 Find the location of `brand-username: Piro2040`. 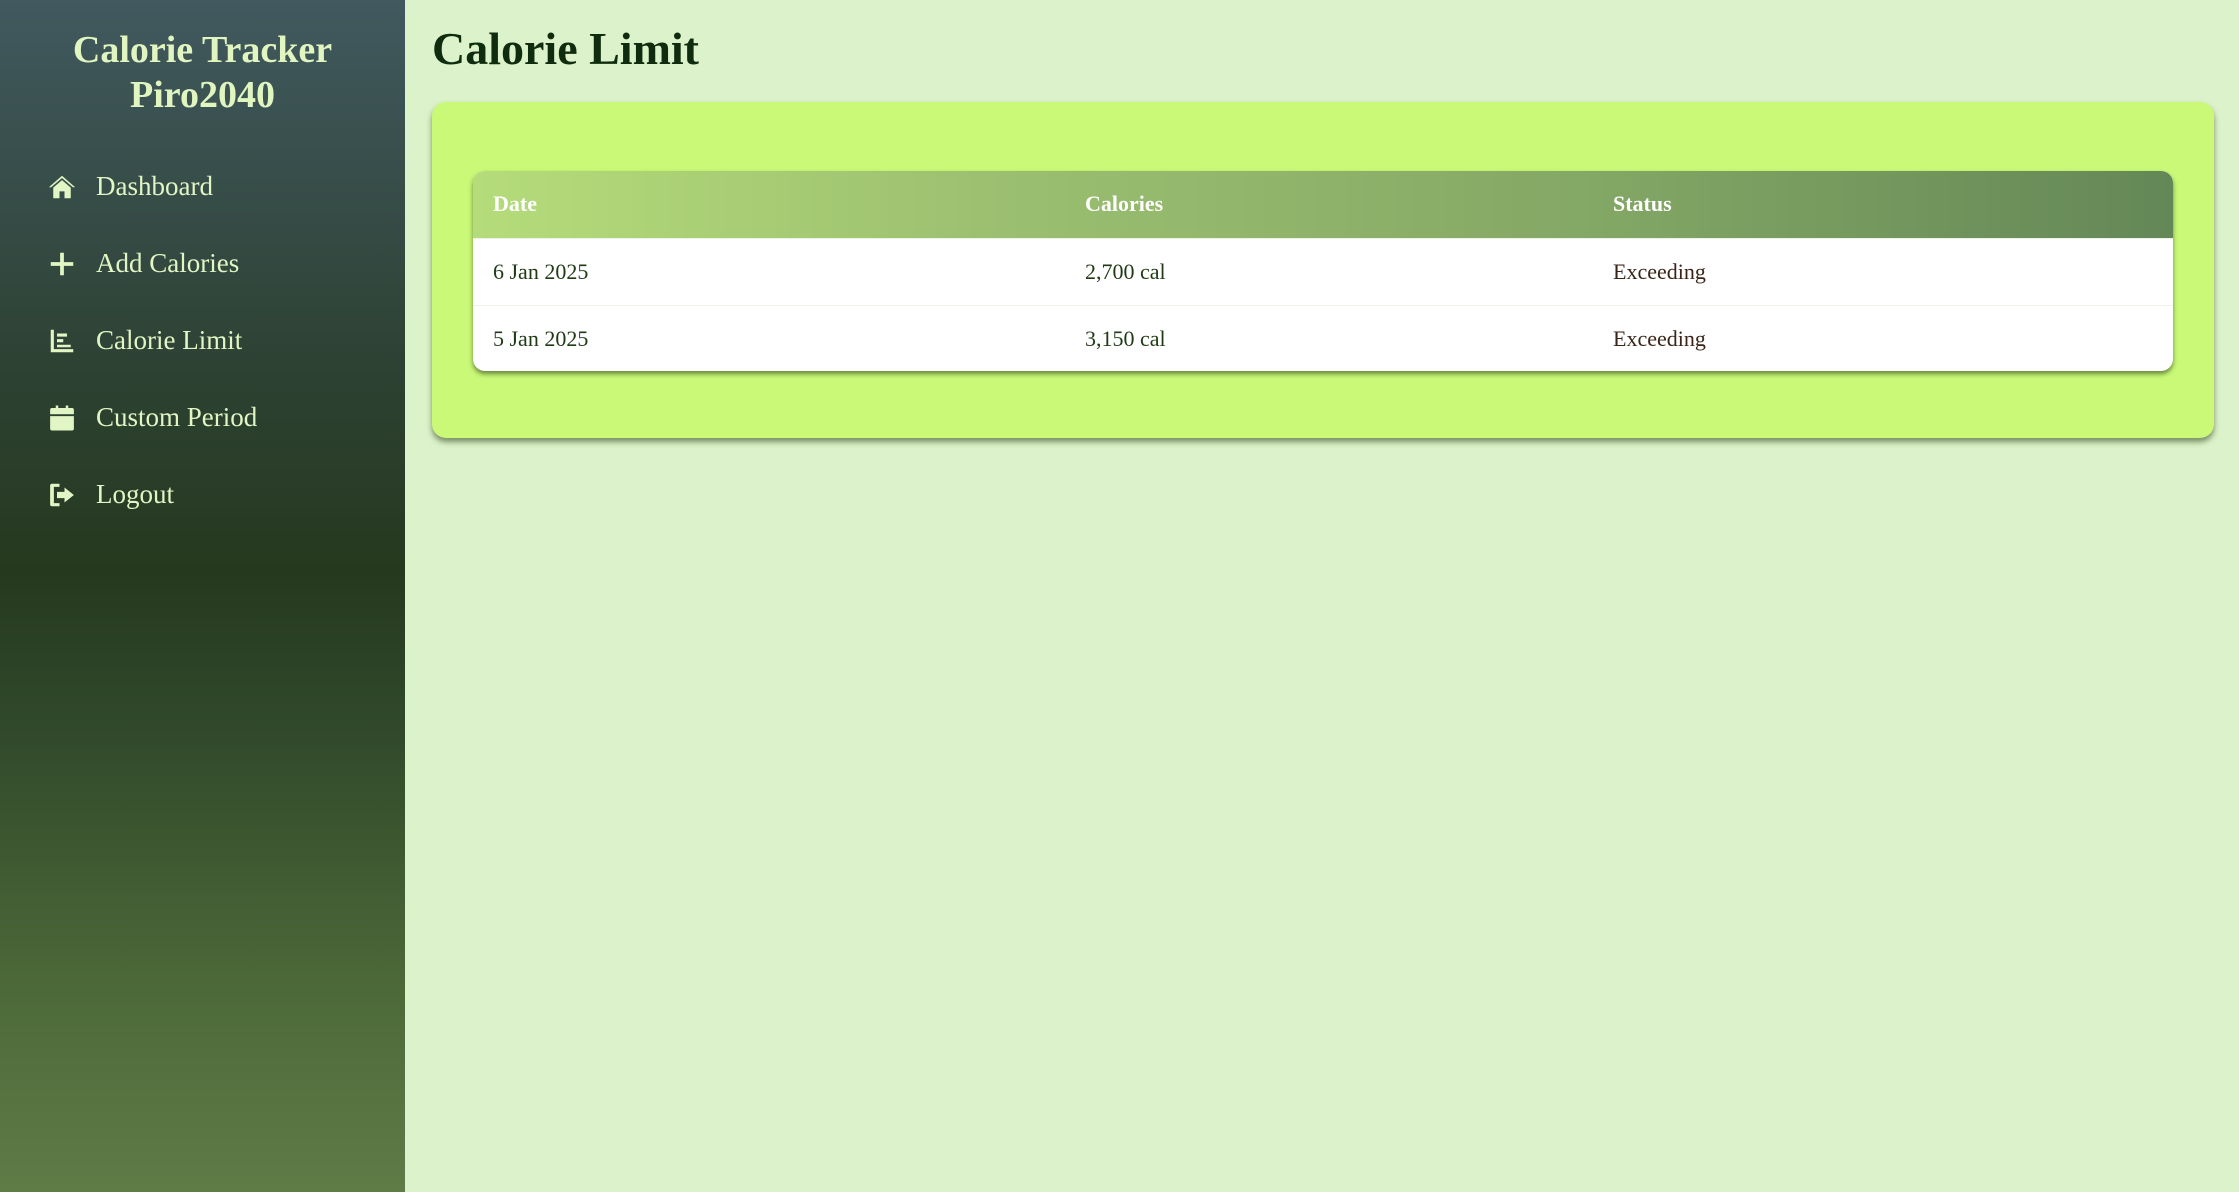

brand-username: Piro2040 is located at coordinates (202, 95).